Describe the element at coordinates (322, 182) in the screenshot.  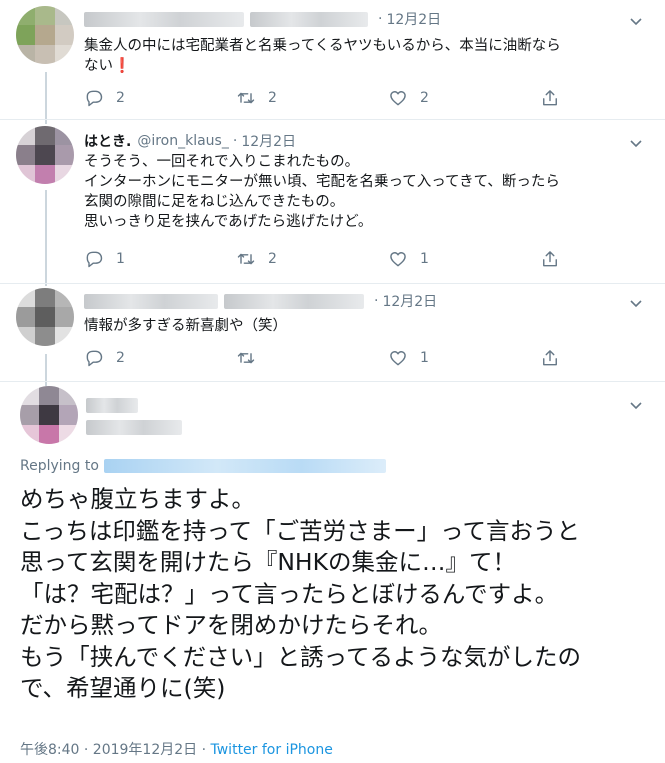
I see `tweet-text-line: インターホンにモニターが無い頃、宅配を名乗って入ってきて、断ったら` at that location.